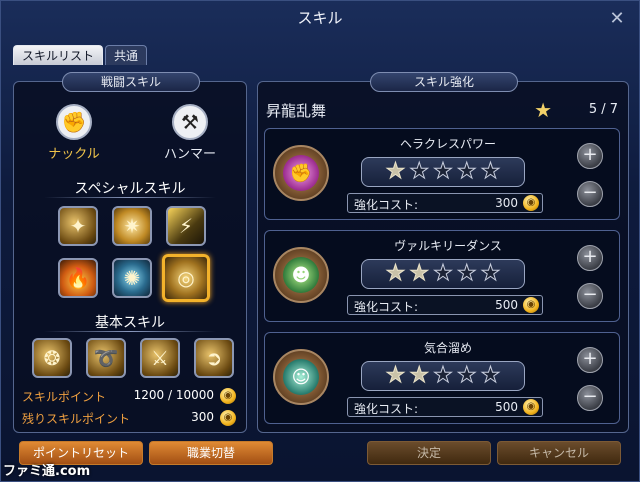 Image resolution: width=640 pixels, height=482 pixels. Describe the element at coordinates (445, 203) in the screenshot. I see `enhance-cost: 強化コスト: 300 ◉` at that location.